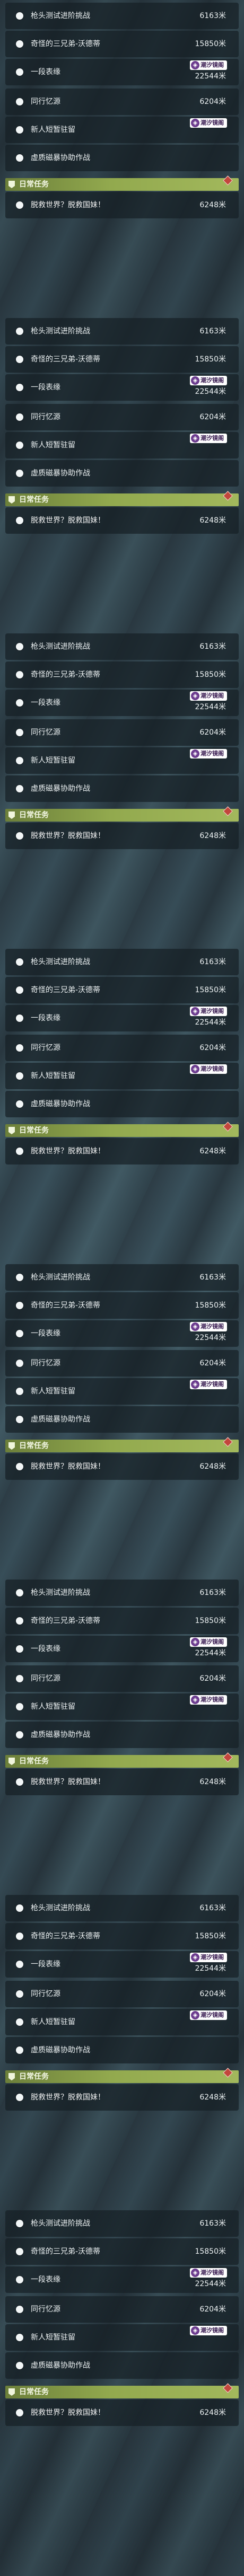  What do you see at coordinates (11, 2392) in the screenshot?
I see `flag-icon` at bounding box center [11, 2392].